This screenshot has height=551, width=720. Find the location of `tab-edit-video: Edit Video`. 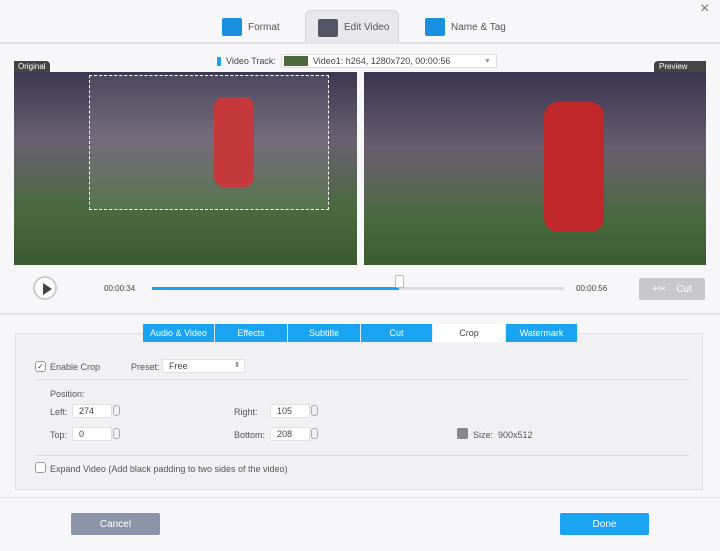

tab-edit-video: Edit Video is located at coordinates (352, 27).